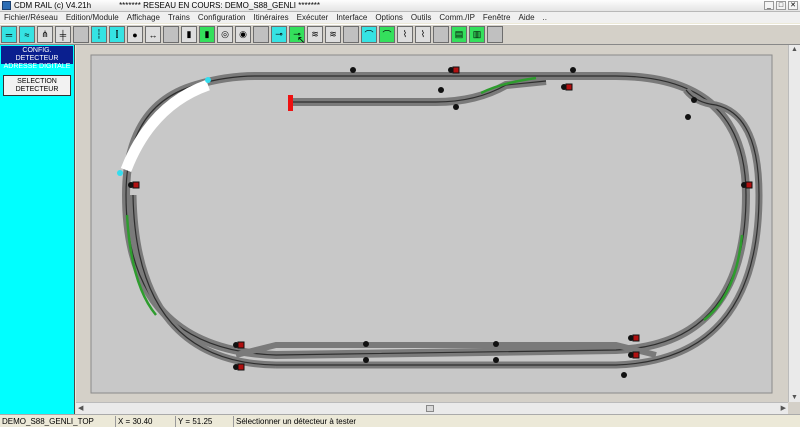 The height and width of the screenshot is (427, 800). Describe the element at coordinates (207, 34) in the screenshot. I see `signal-green-icon: ▮` at that location.